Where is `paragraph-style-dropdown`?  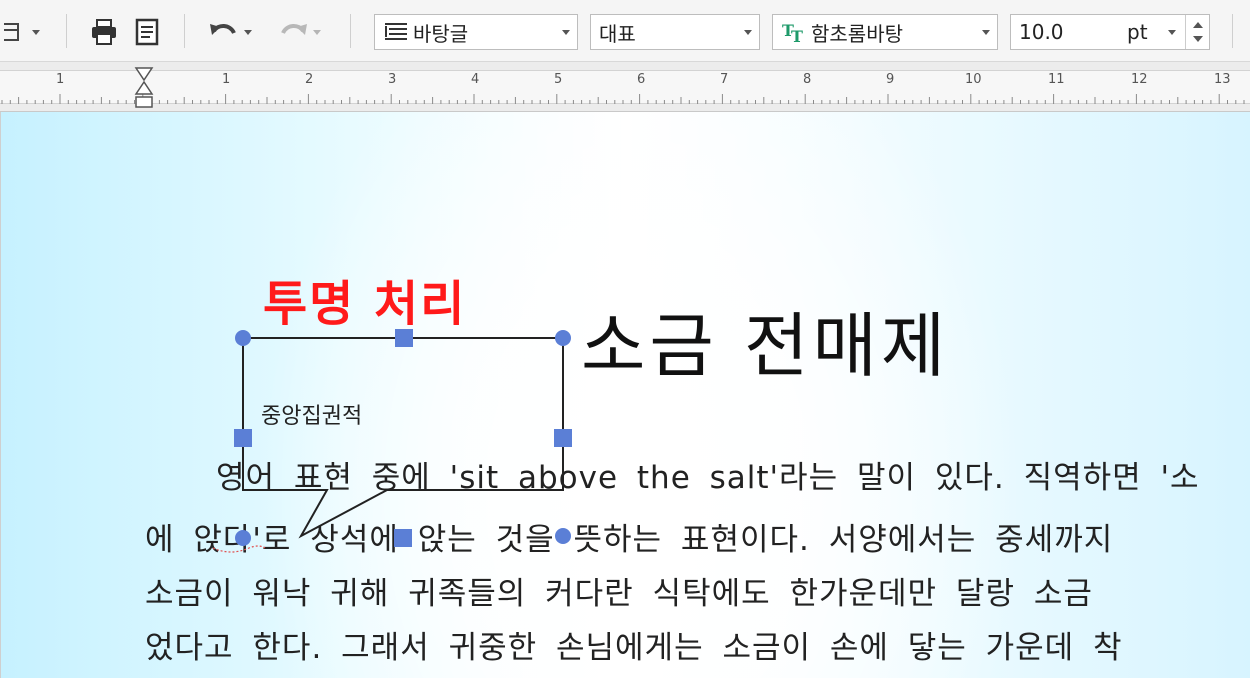
paragraph-style-dropdown is located at coordinates (566, 32).